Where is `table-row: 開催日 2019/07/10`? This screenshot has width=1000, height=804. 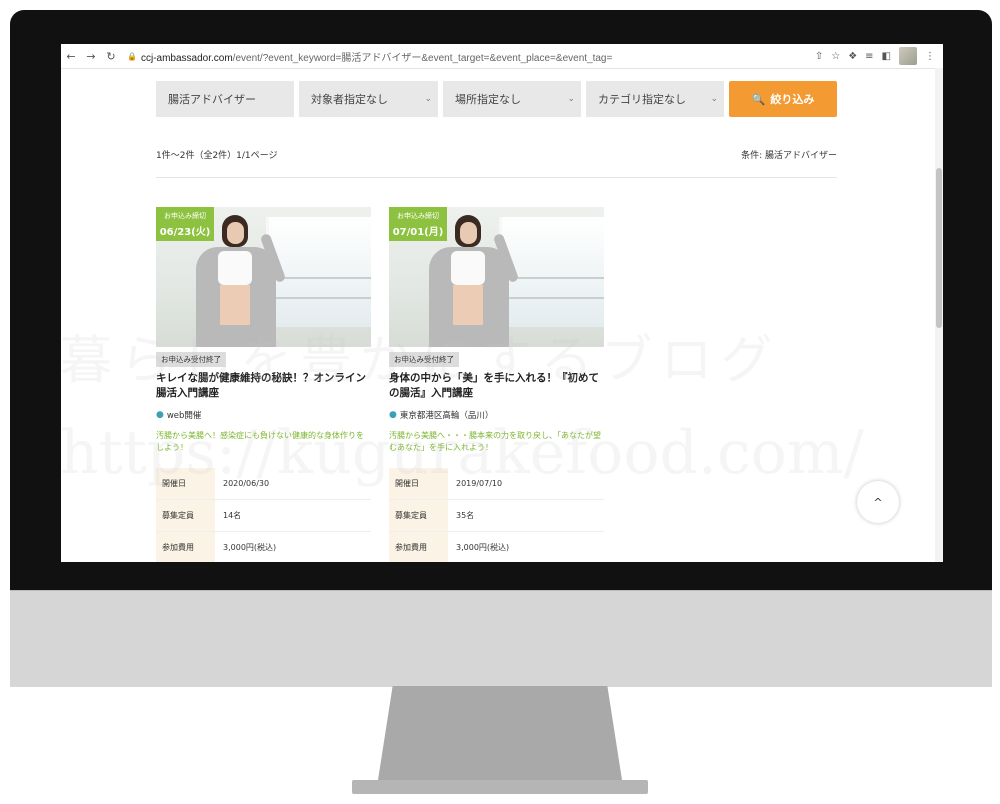
table-row: 開催日 2019/07/10 is located at coordinates (496, 484).